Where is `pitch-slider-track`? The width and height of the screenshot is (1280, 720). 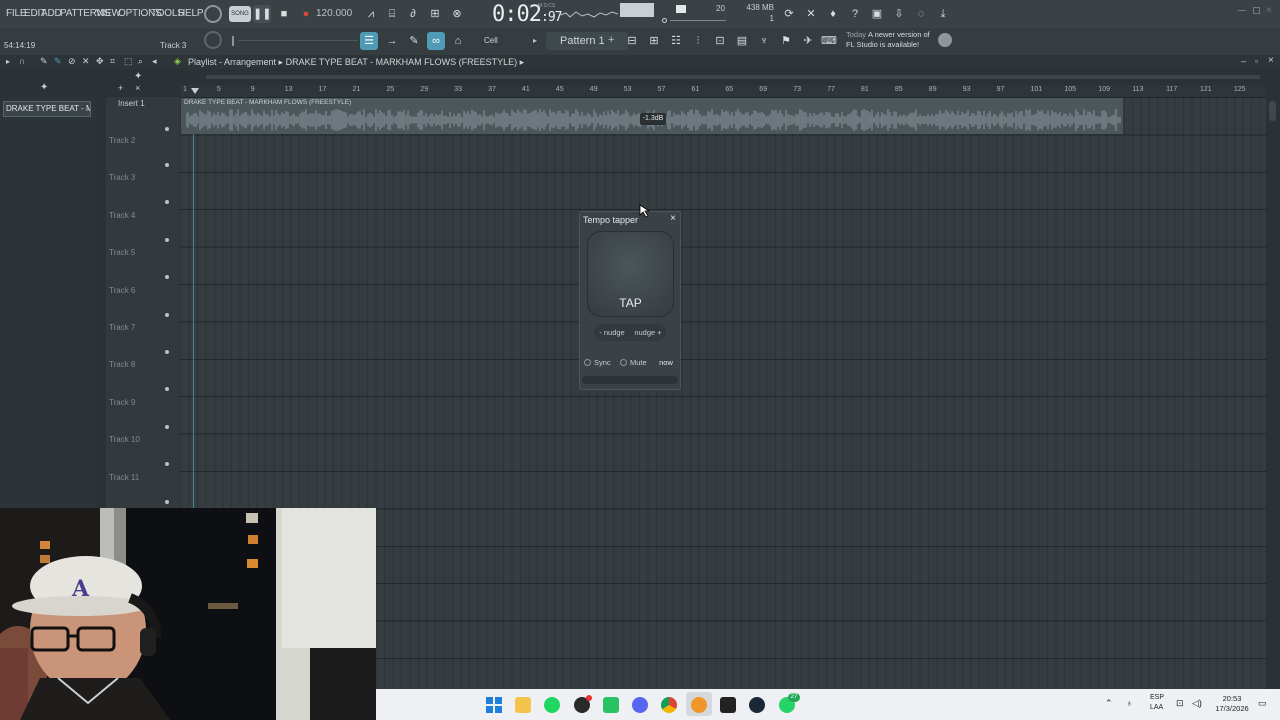
pitch-slider-track is located at coordinates (298, 40).